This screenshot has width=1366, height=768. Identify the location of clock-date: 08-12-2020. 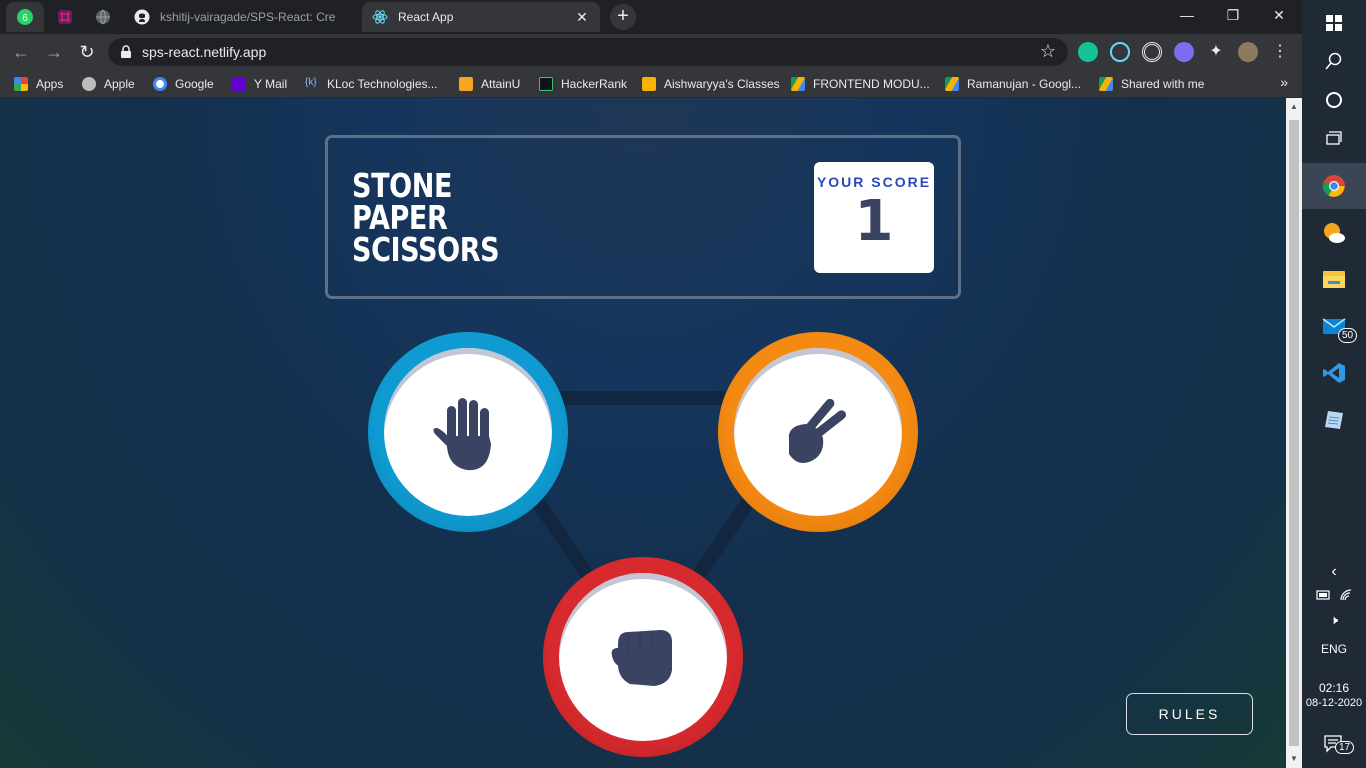
(1334, 703).